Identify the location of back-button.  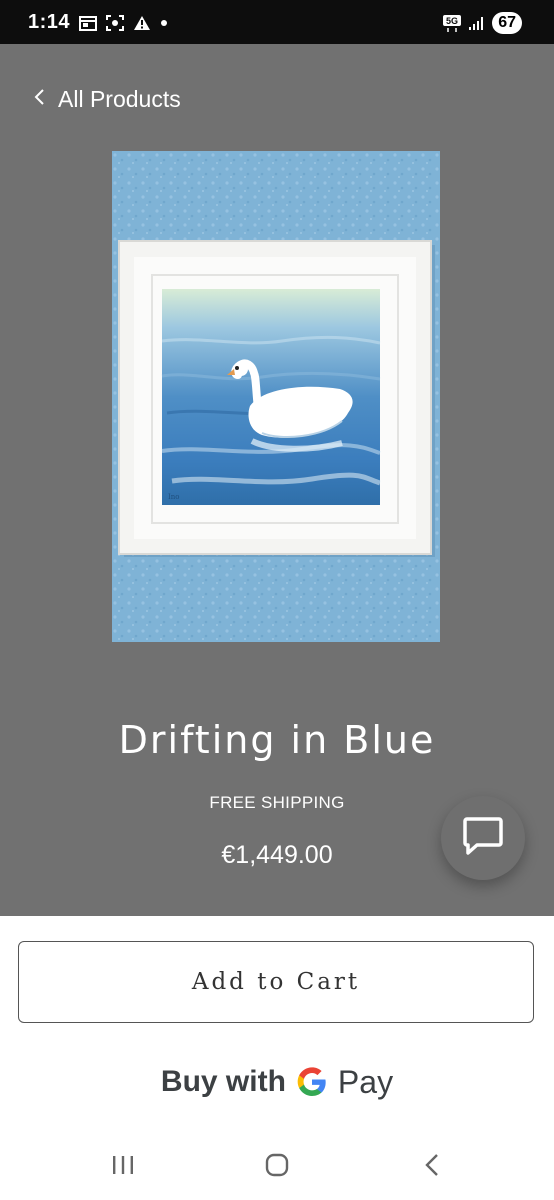
(432, 1167).